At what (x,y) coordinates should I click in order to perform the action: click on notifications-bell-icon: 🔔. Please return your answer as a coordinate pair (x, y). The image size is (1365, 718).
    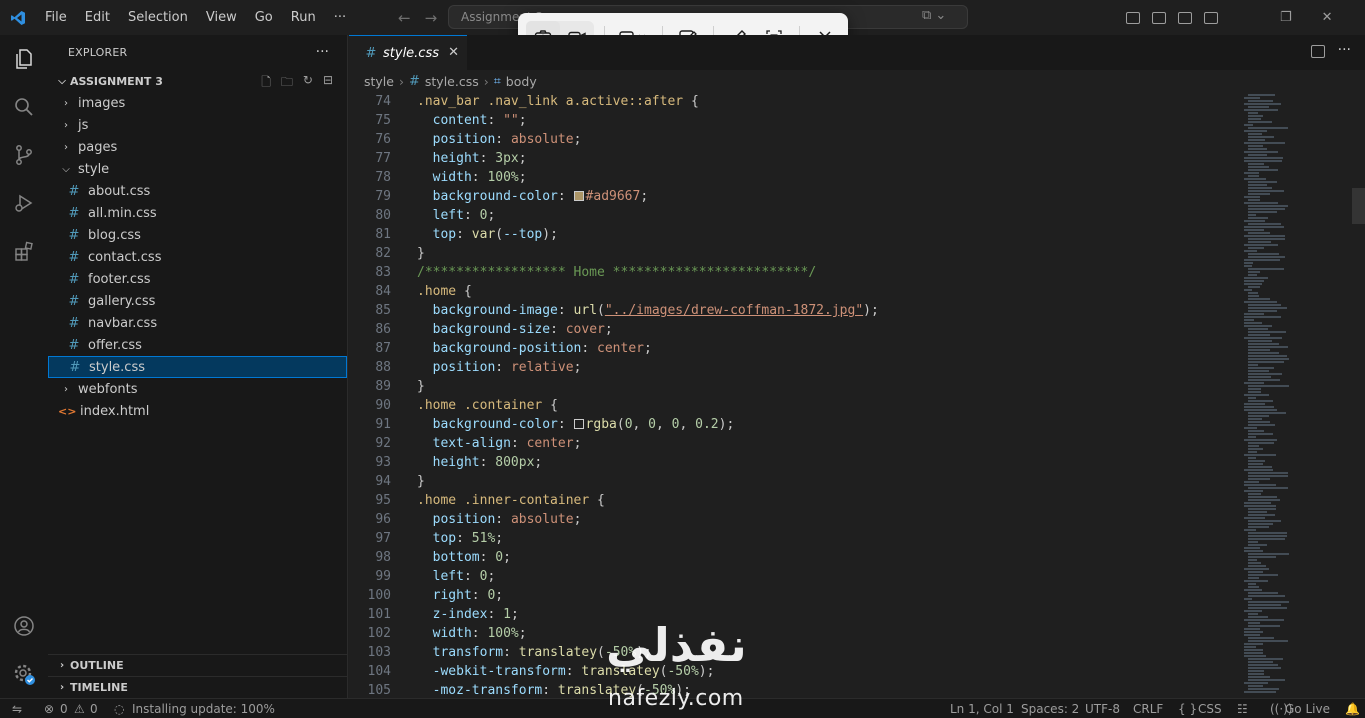
    Looking at the image, I should click on (1352, 708).